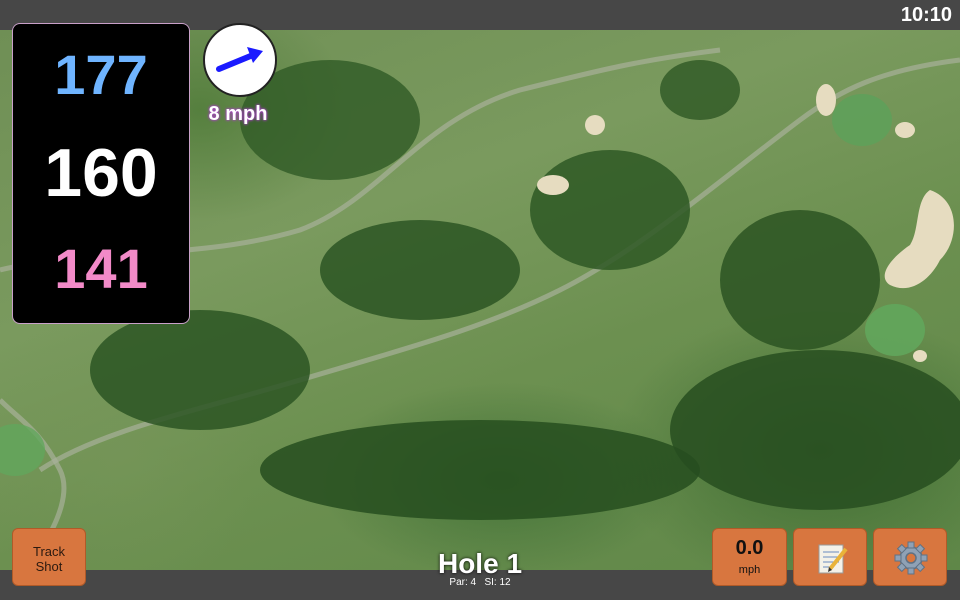  Describe the element at coordinates (101, 268) in the screenshot. I see `front-distance: 141` at that location.